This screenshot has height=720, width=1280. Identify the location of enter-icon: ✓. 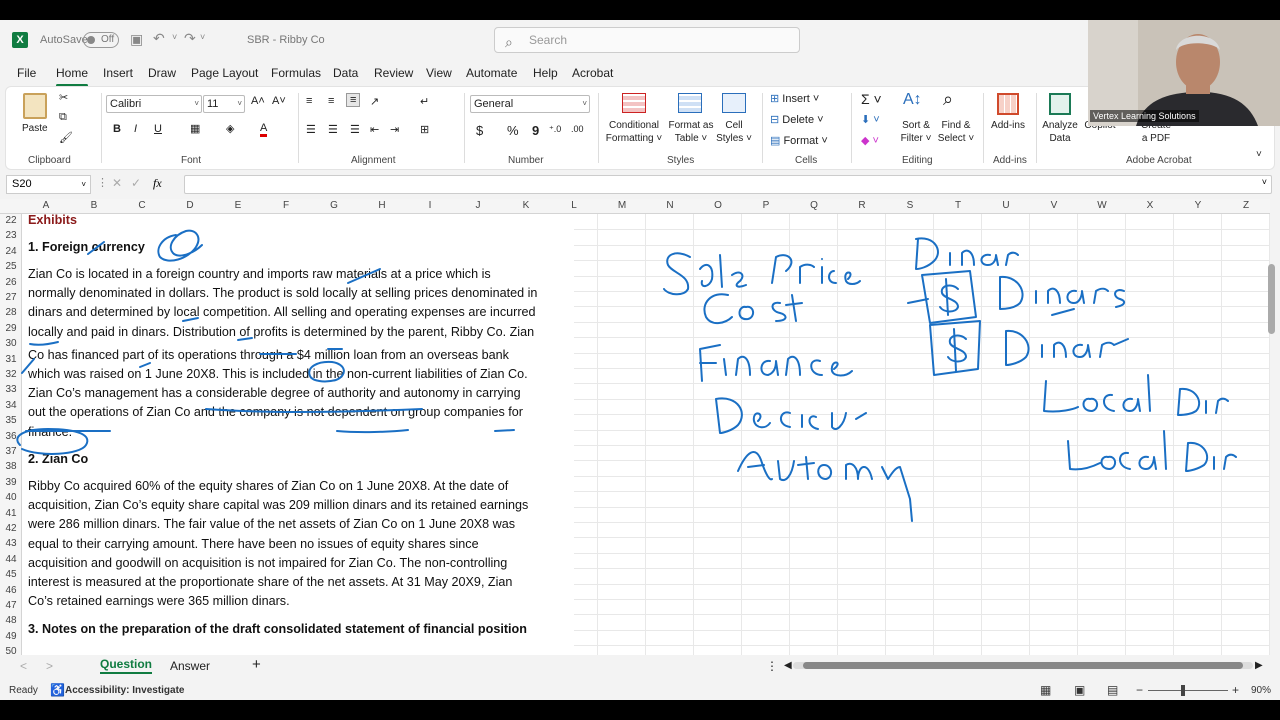
(136, 183).